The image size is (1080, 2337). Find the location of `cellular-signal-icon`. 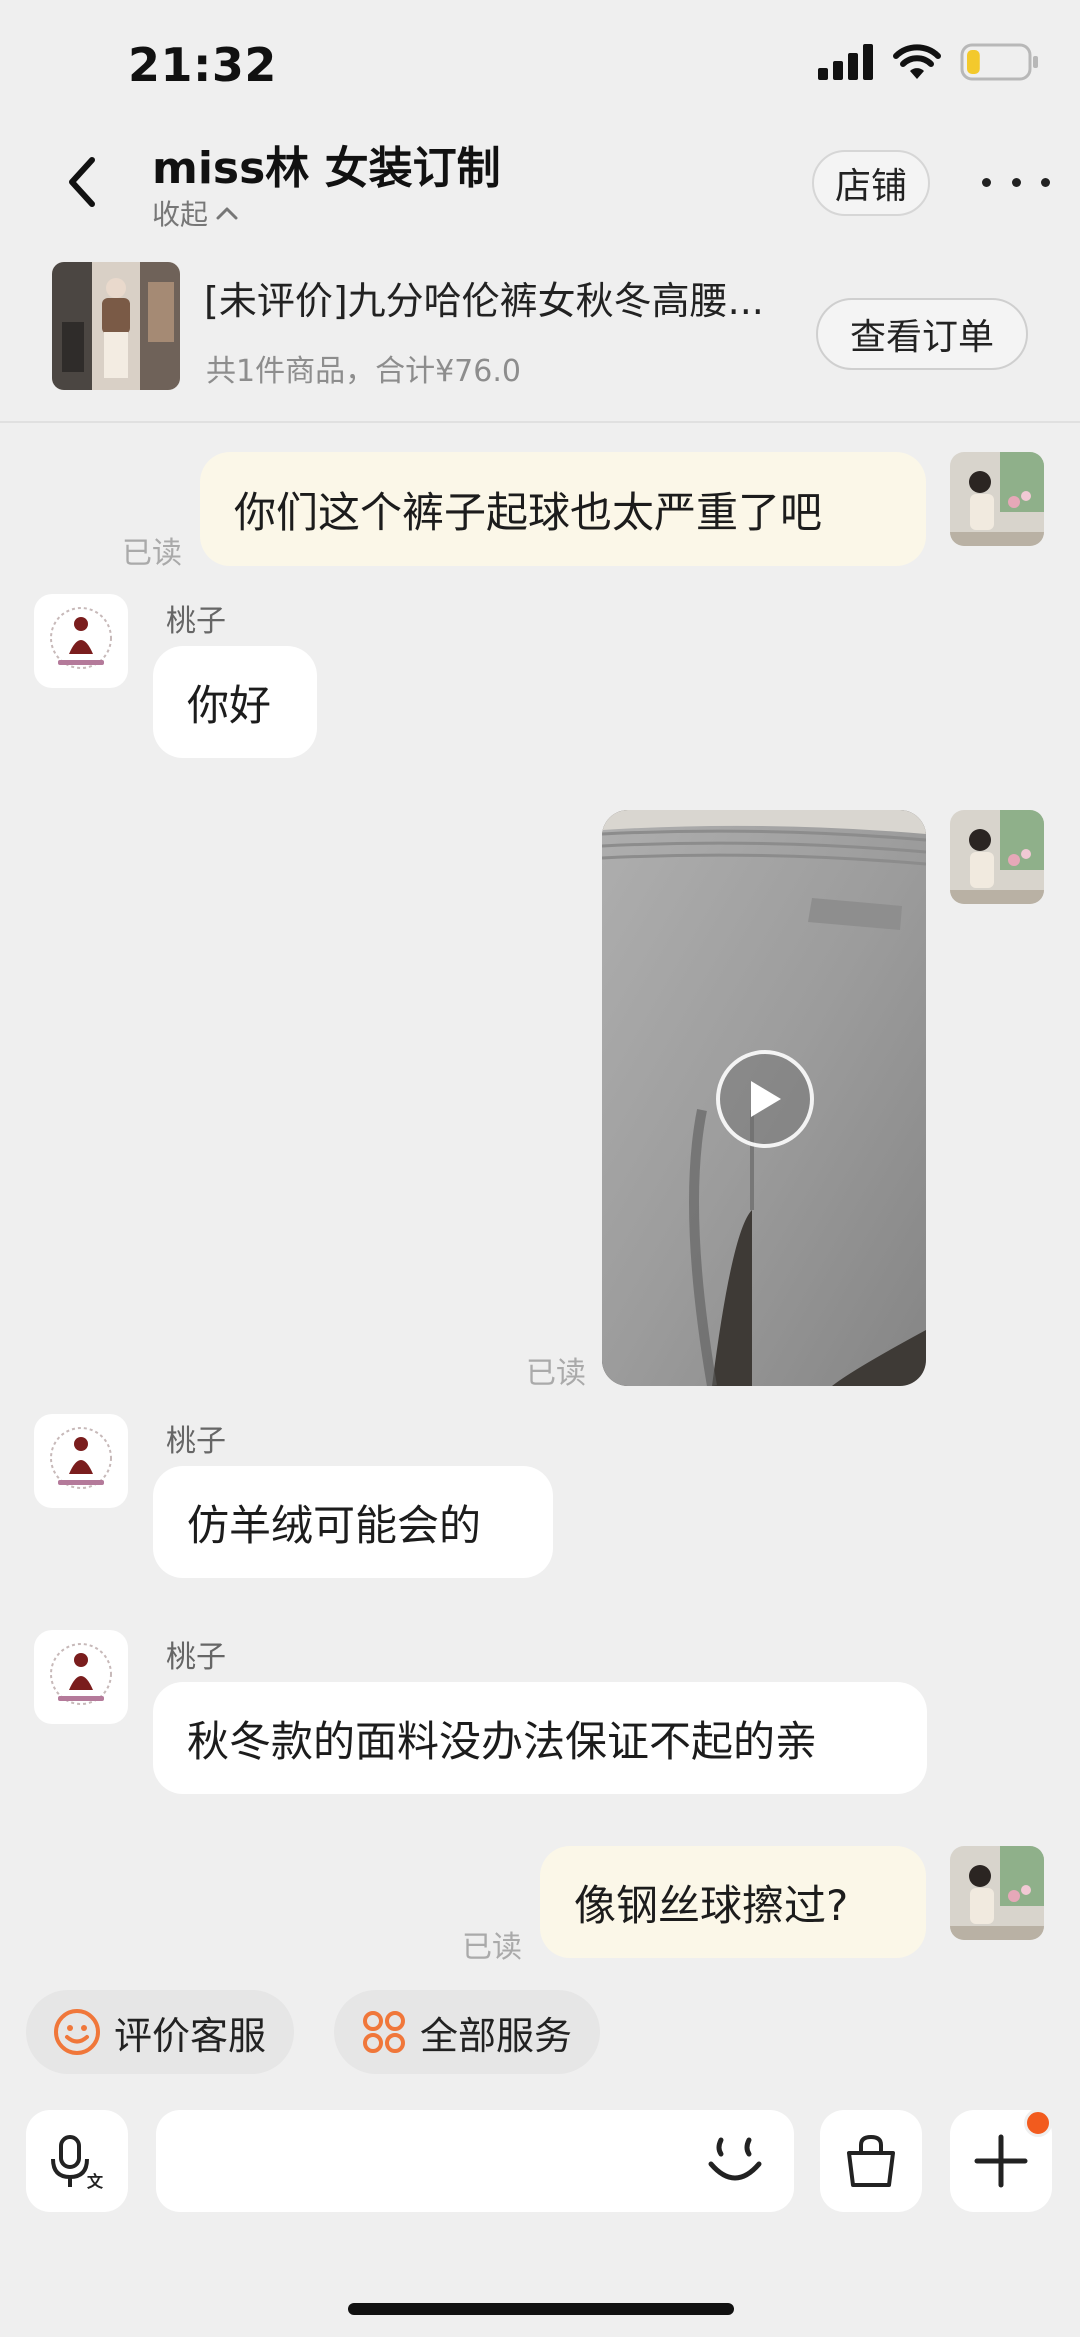

cellular-signal-icon is located at coordinates (845, 62).